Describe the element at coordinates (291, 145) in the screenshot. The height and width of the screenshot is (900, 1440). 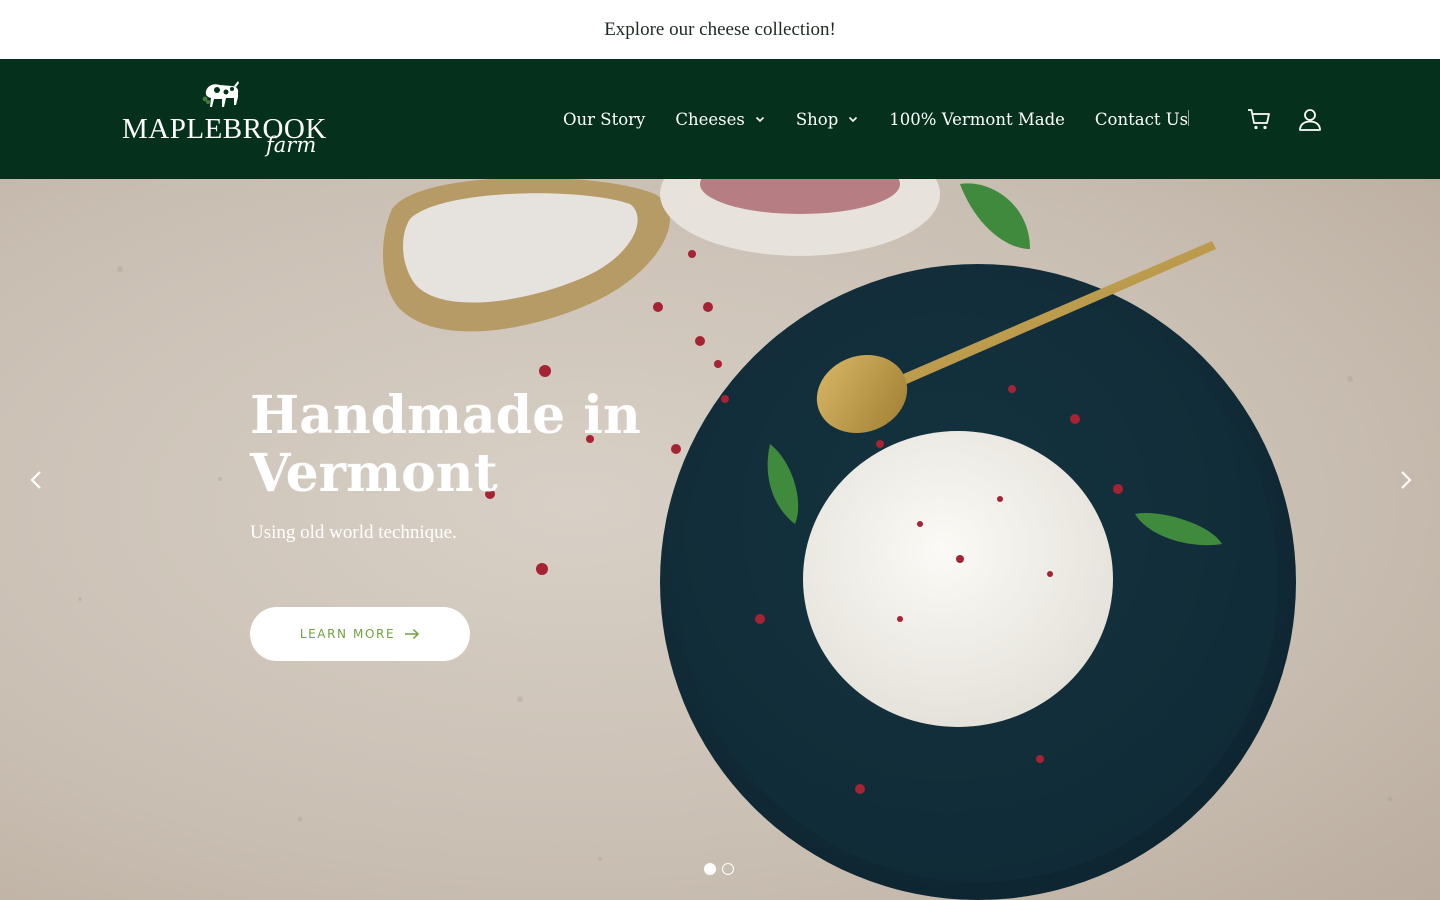
I see `logo-script: farm` at that location.